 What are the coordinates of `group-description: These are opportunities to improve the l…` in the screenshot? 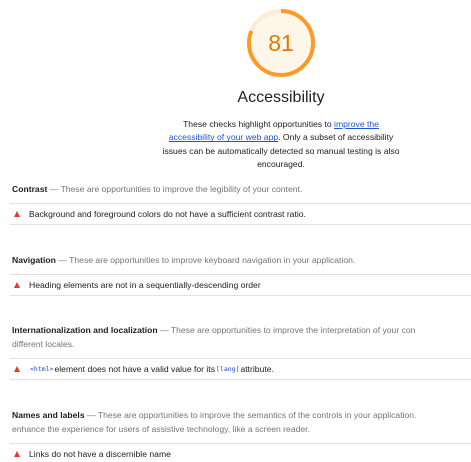 It's located at (181, 189).